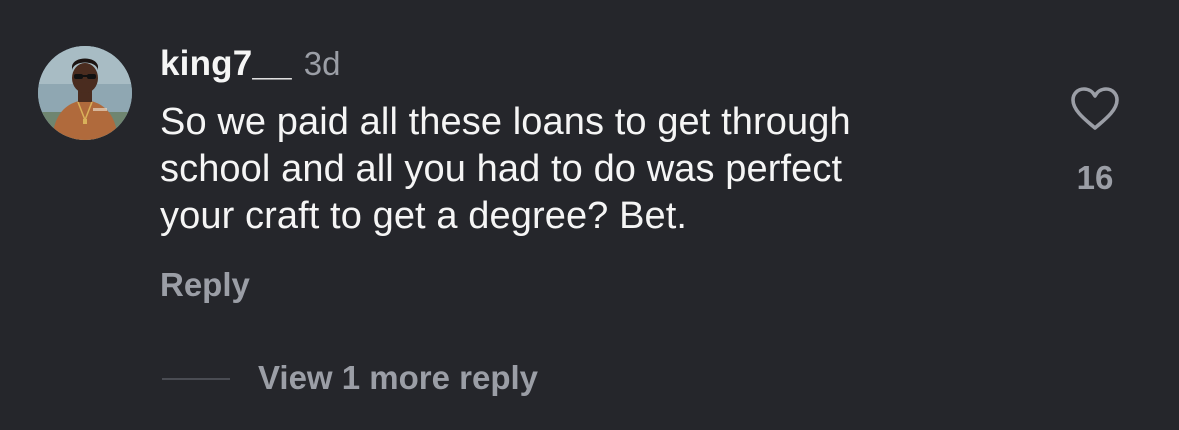 Image resolution: width=1179 pixels, height=430 pixels. Describe the element at coordinates (322, 63) in the screenshot. I see `timestamp: 3d` at that location.